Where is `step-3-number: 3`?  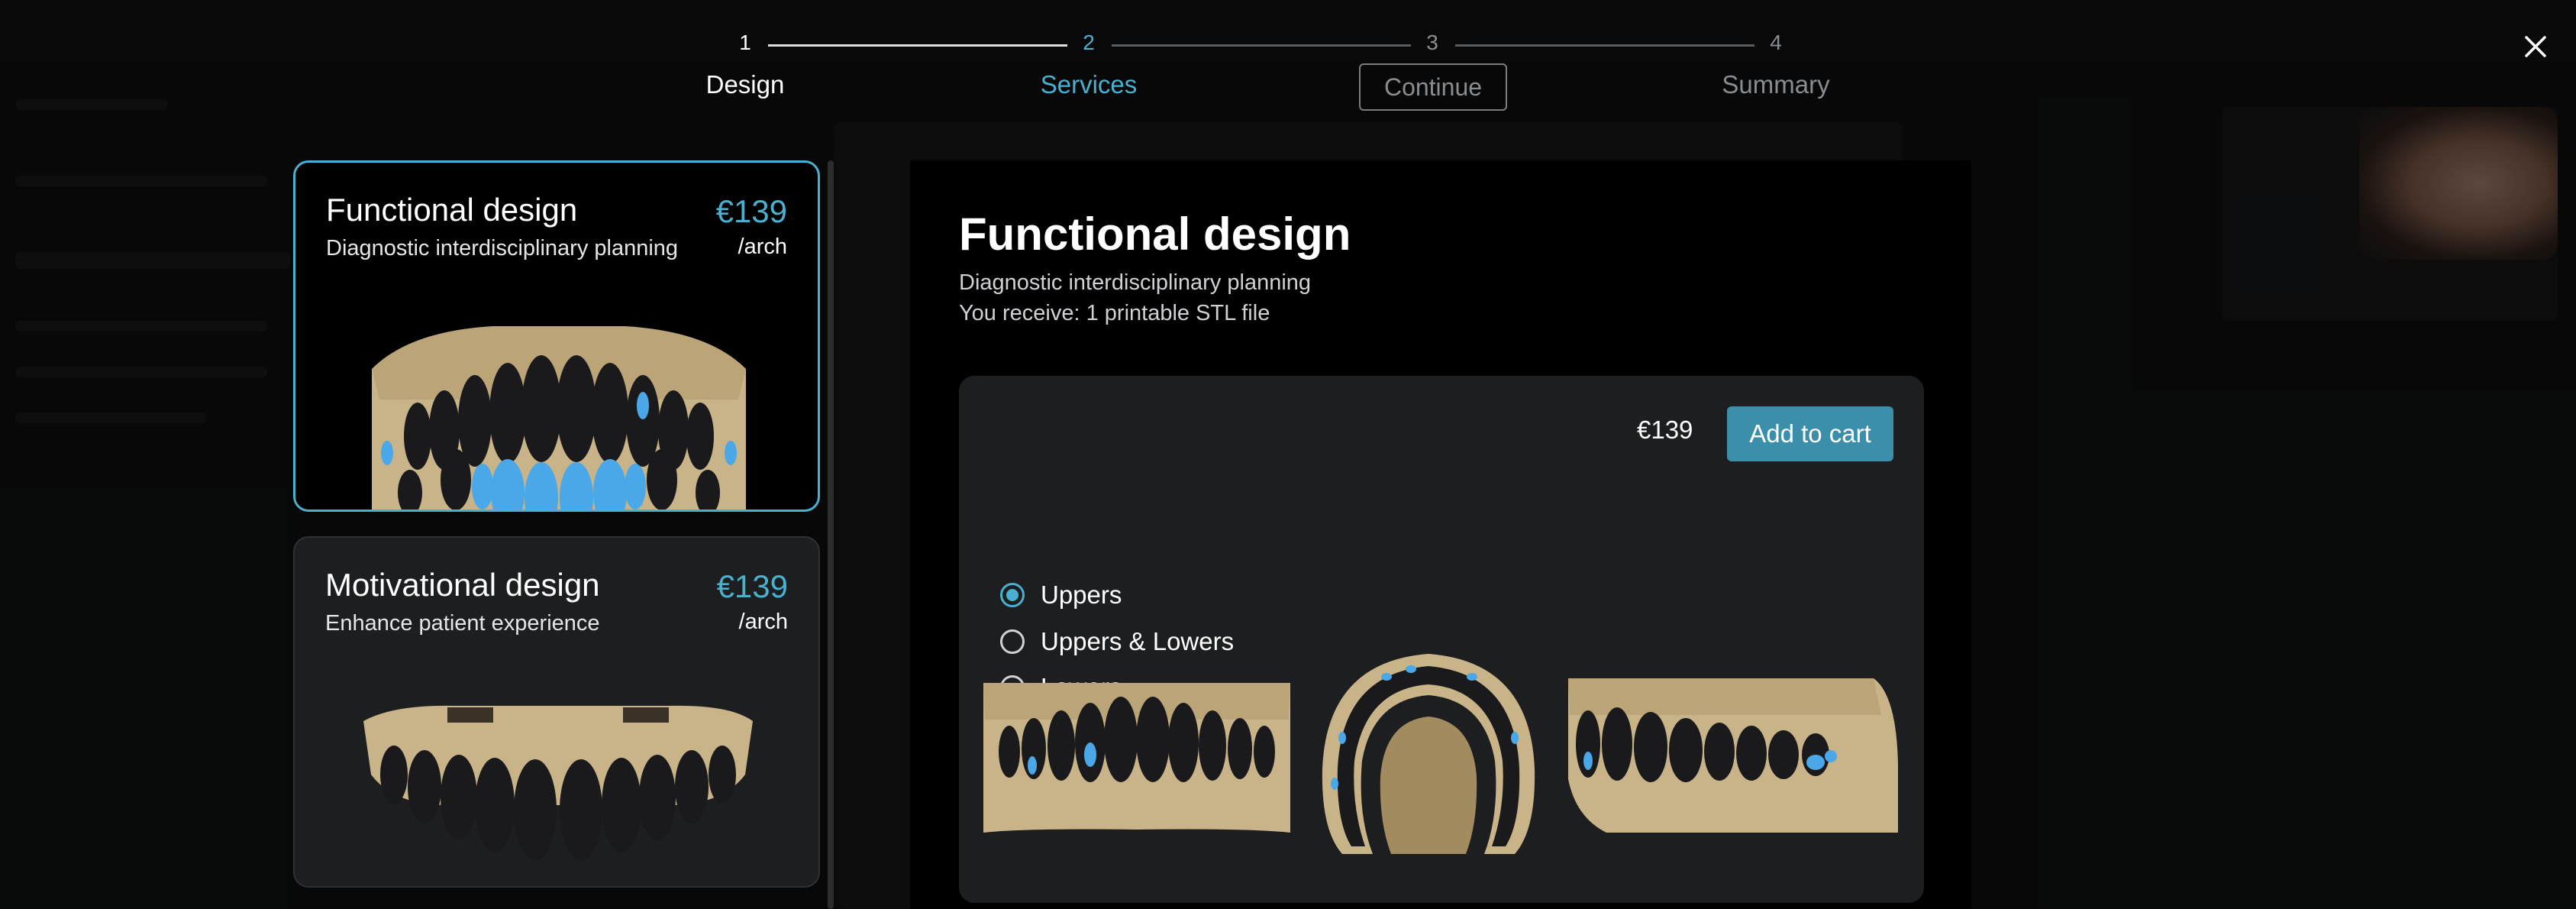 step-3-number: 3 is located at coordinates (1432, 42).